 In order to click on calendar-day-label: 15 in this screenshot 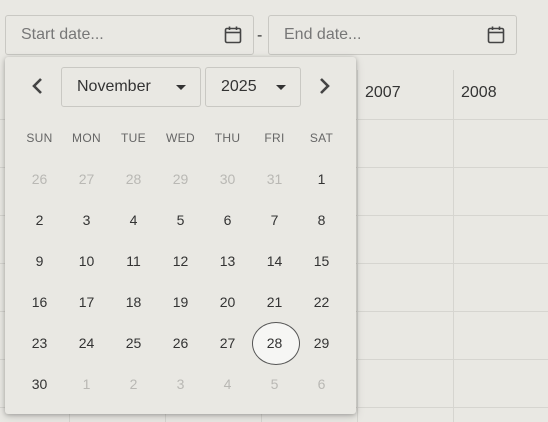, I will do `click(321, 260)`.